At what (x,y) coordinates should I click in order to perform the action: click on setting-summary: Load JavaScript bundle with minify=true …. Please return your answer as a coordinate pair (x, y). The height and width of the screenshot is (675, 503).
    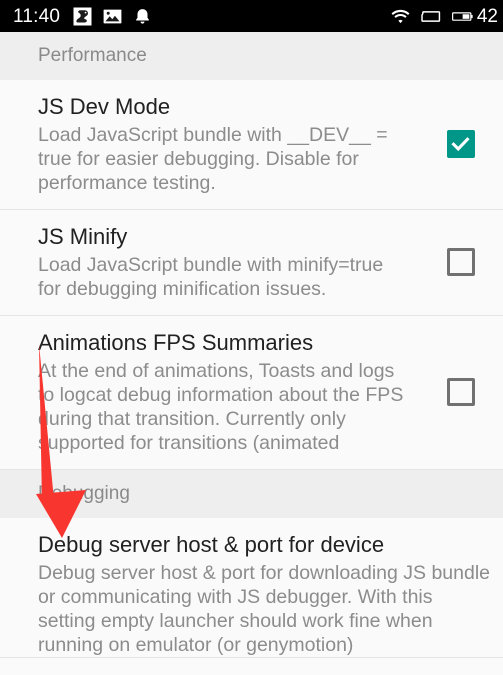
    Looking at the image, I should click on (211, 277).